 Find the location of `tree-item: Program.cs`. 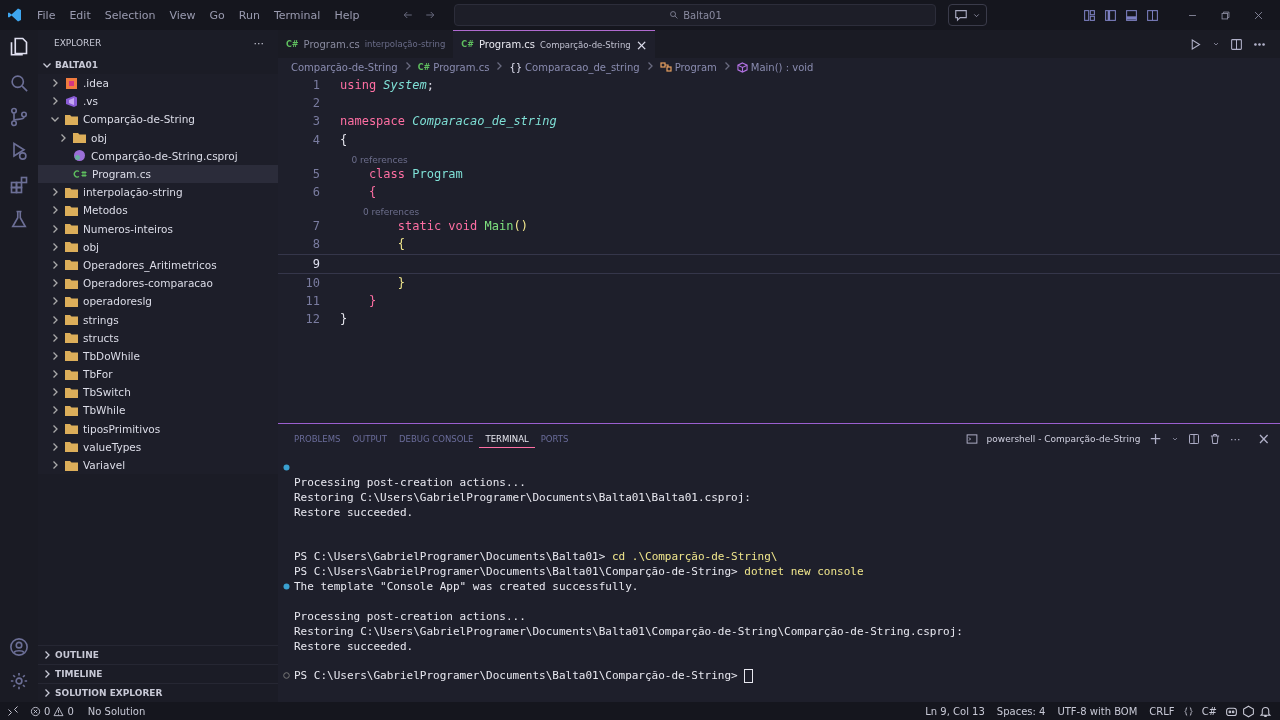

tree-item: Program.cs is located at coordinates (158, 174).